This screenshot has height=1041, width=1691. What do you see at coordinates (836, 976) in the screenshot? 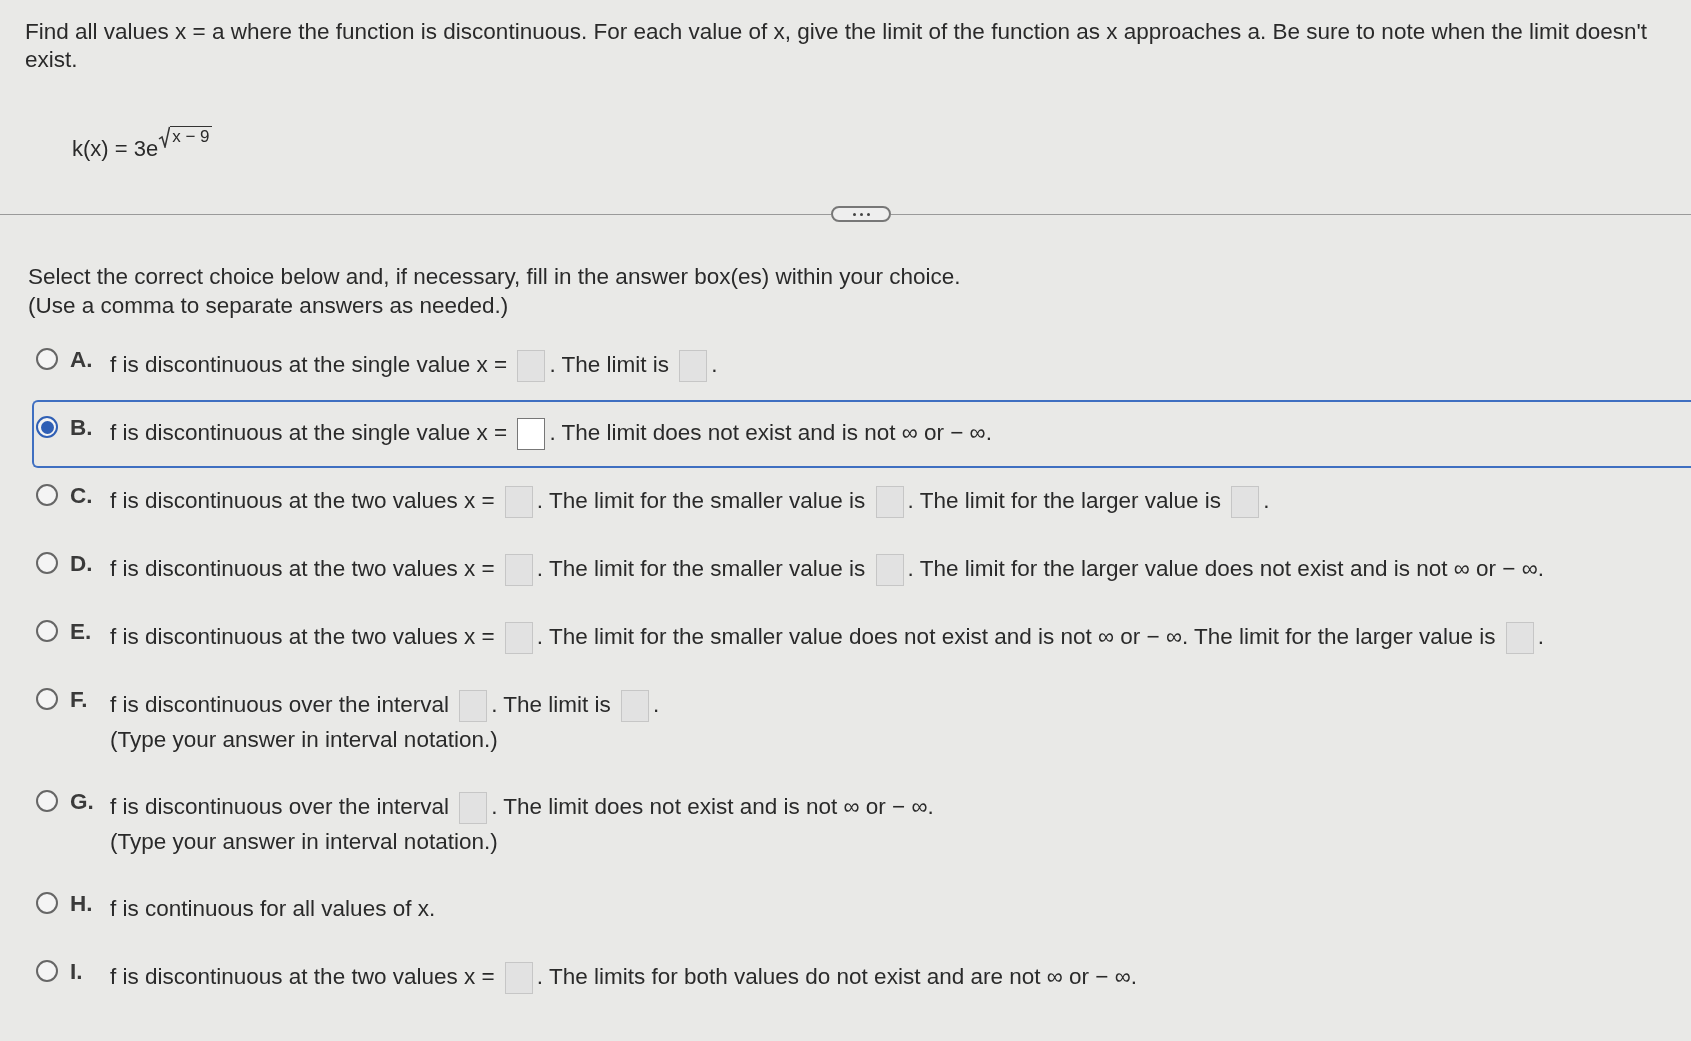
I see `choice-text: . The limits for both values do not exist and are not ∞ or − ∞.` at bounding box center [836, 976].